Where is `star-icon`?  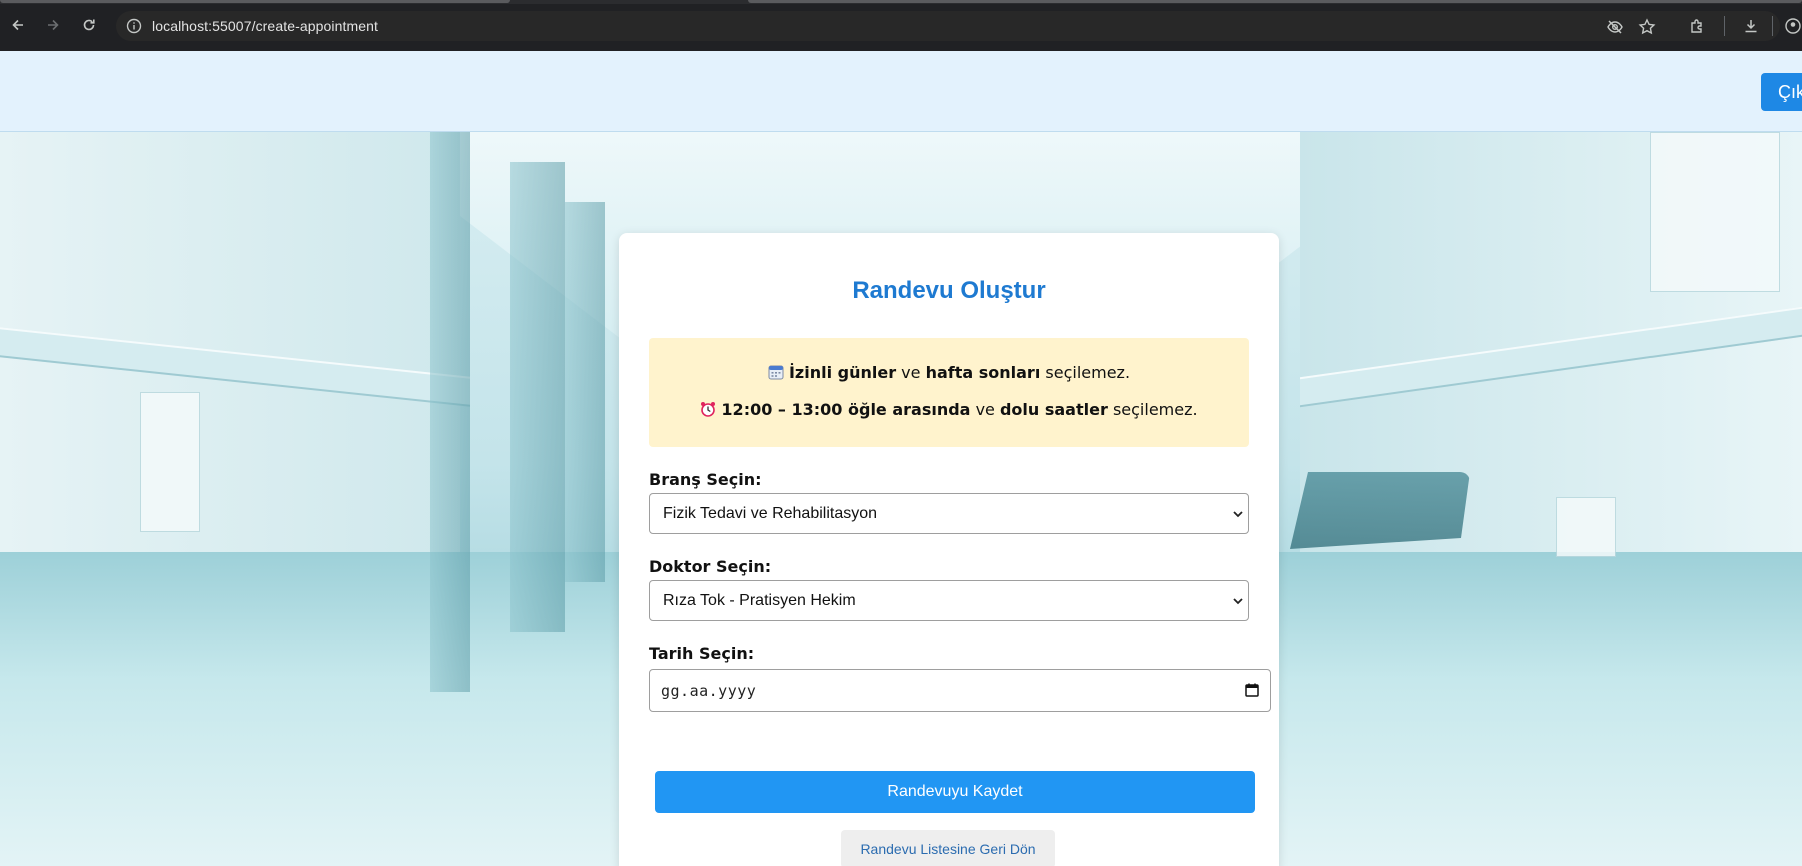
star-icon is located at coordinates (1647, 27).